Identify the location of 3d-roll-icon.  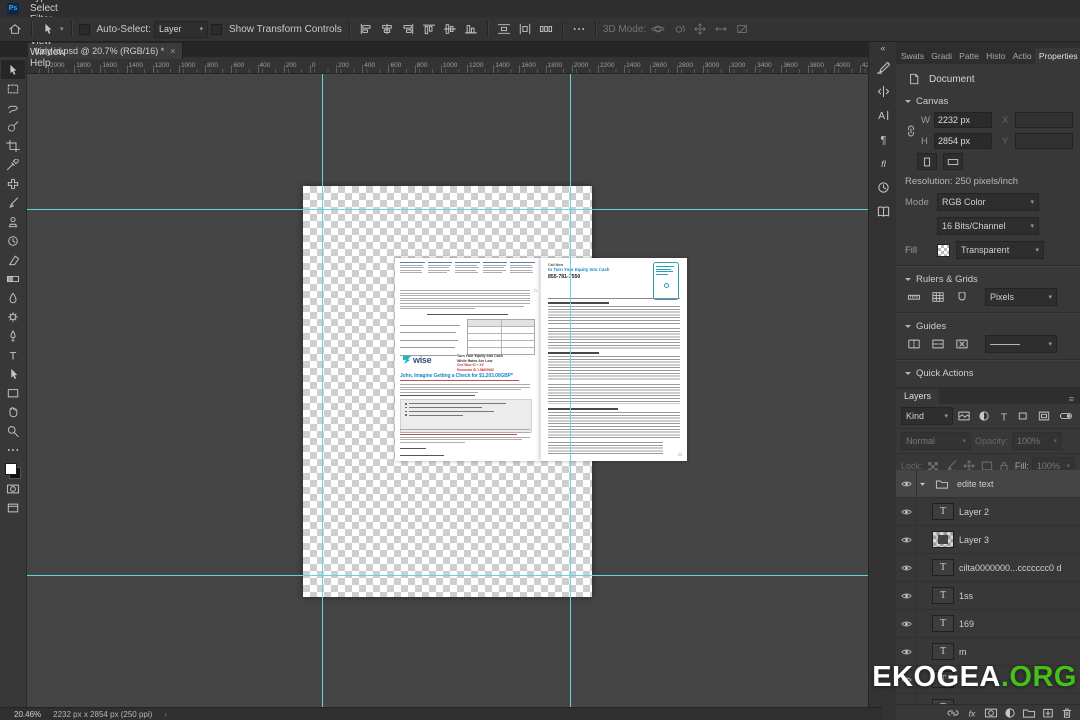
(679, 29).